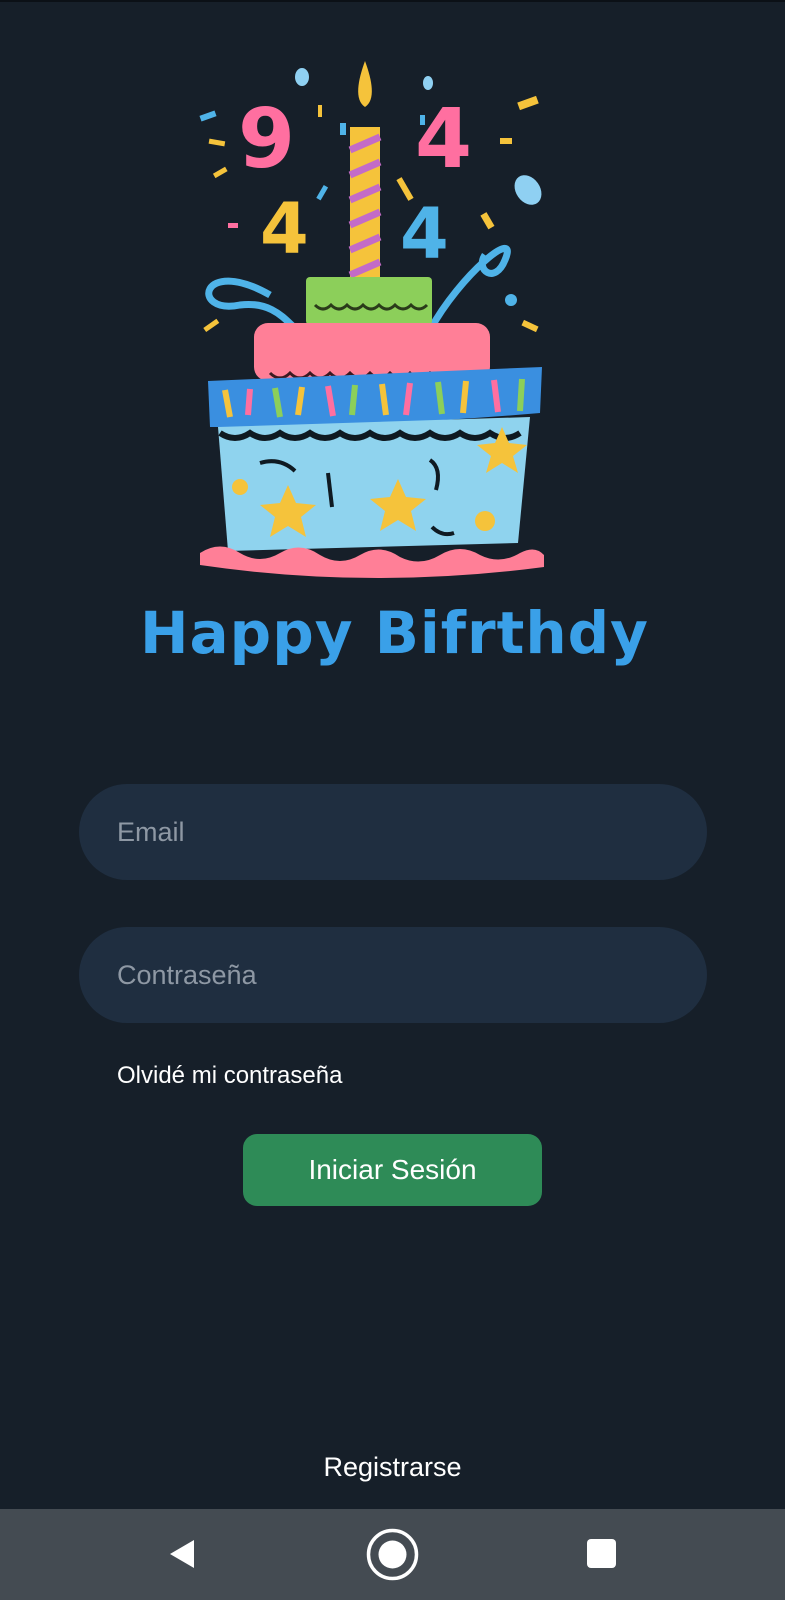 This screenshot has width=785, height=1600. I want to click on register-link: Registrarse, so click(392, 1467).